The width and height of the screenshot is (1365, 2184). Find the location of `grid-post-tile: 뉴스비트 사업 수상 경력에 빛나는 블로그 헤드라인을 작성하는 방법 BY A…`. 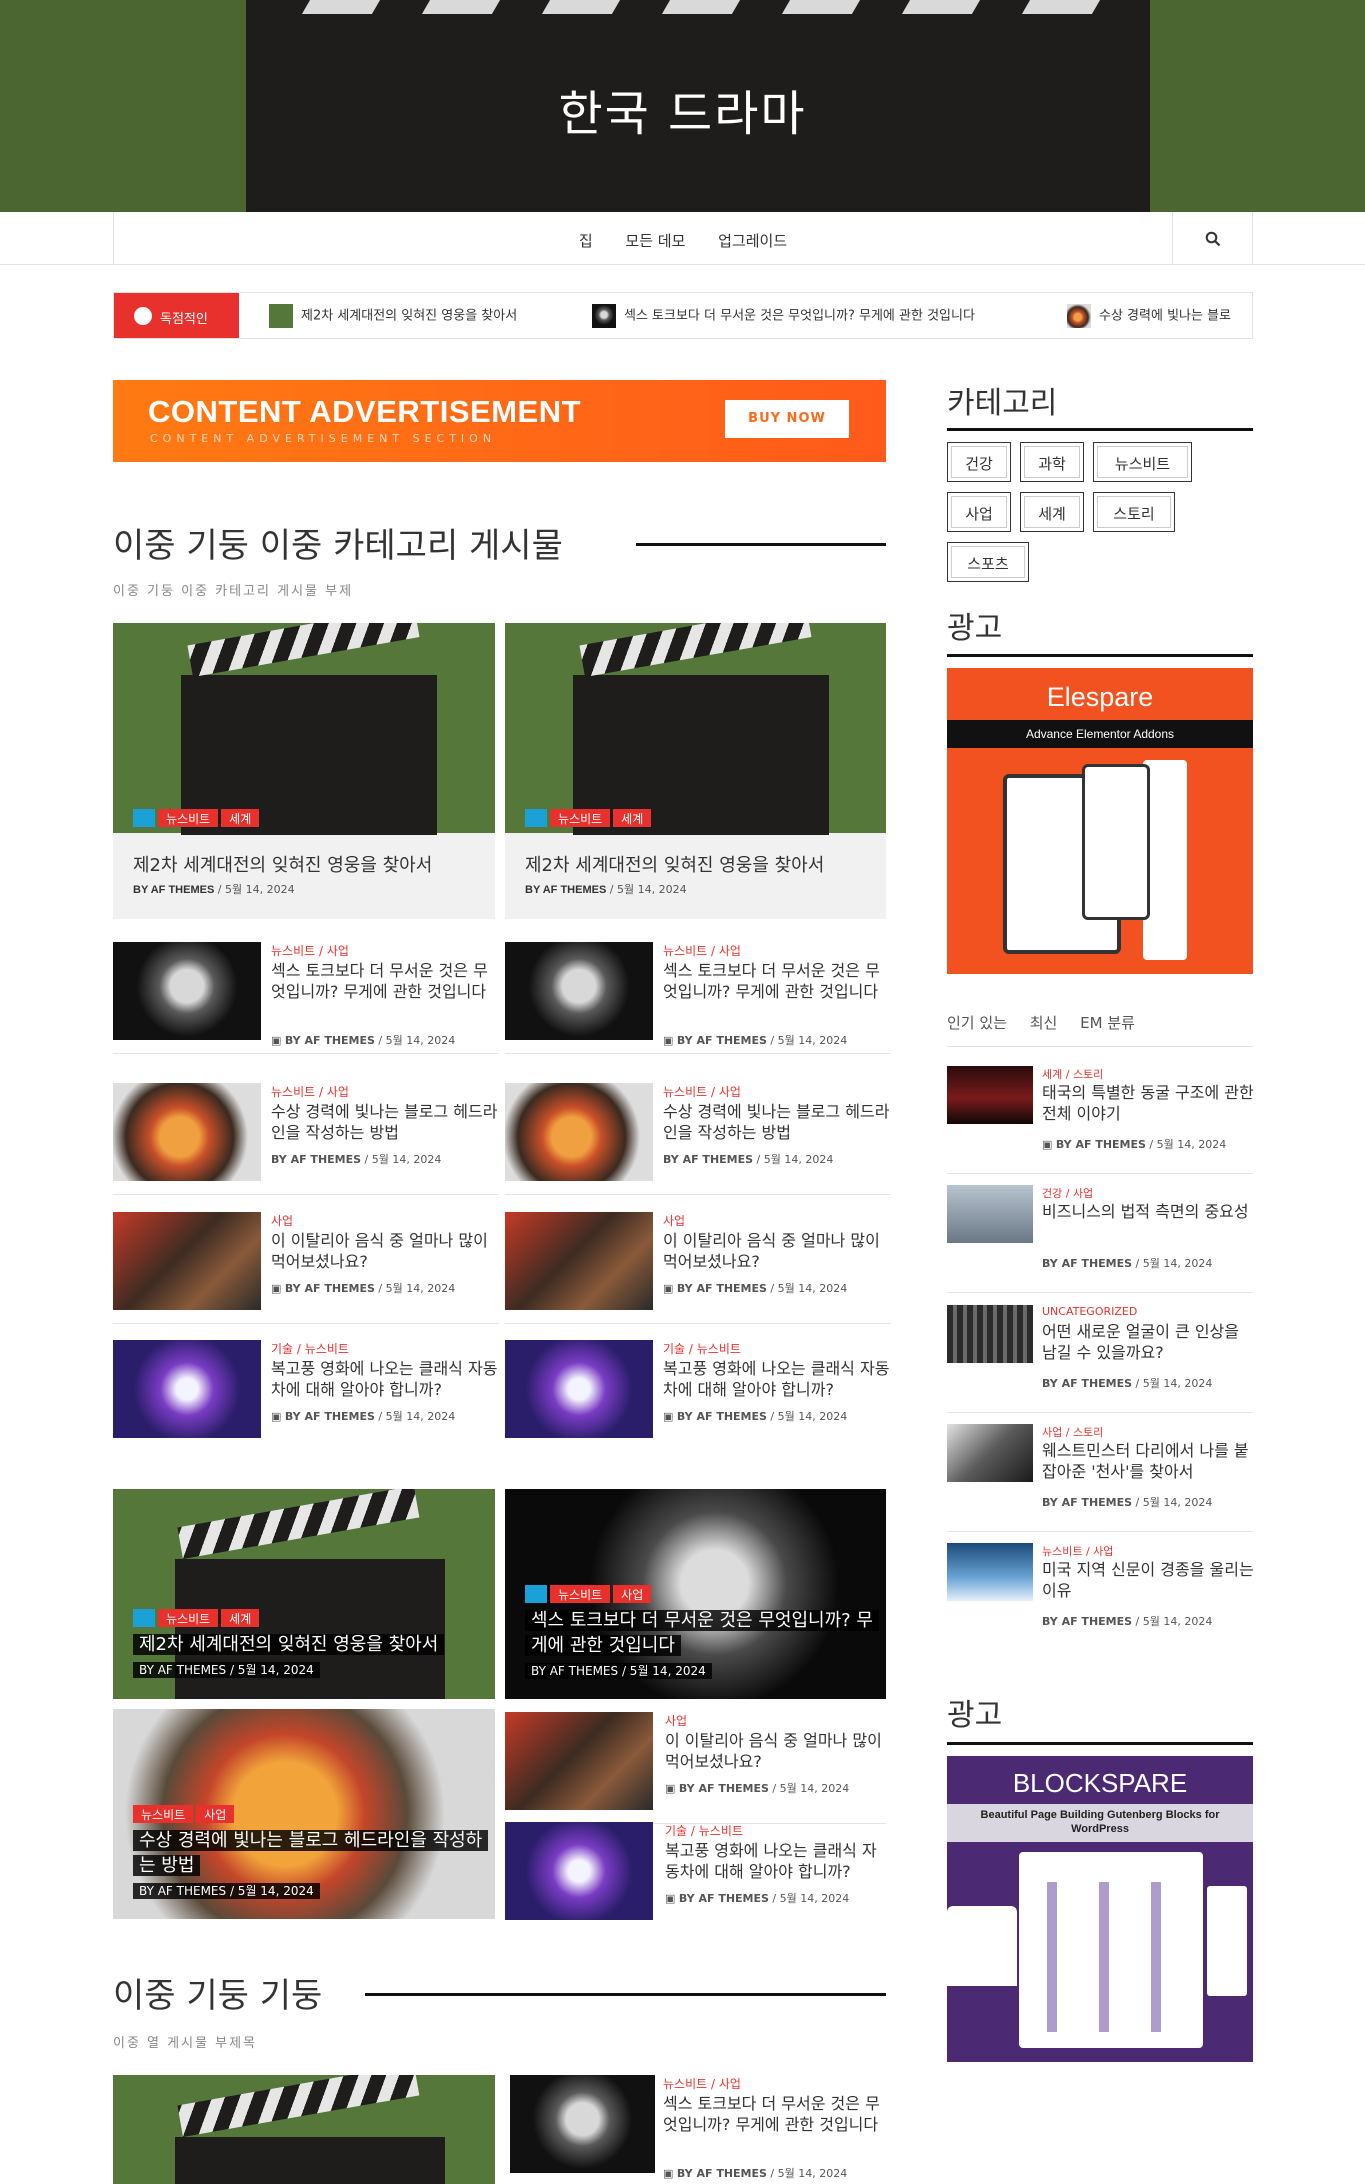

grid-post-tile: 뉴스비트 사업 수상 경력에 빛나는 블로그 헤드라인을 작성하는 방법 BY A… is located at coordinates (304, 1814).